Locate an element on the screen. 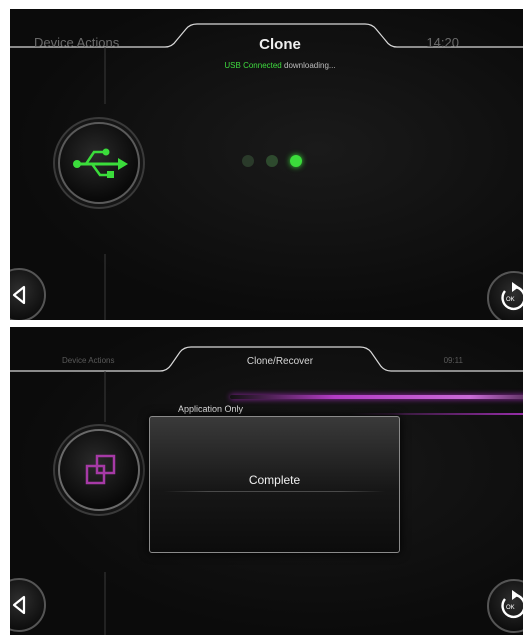  dialog-divider is located at coordinates (274, 491).